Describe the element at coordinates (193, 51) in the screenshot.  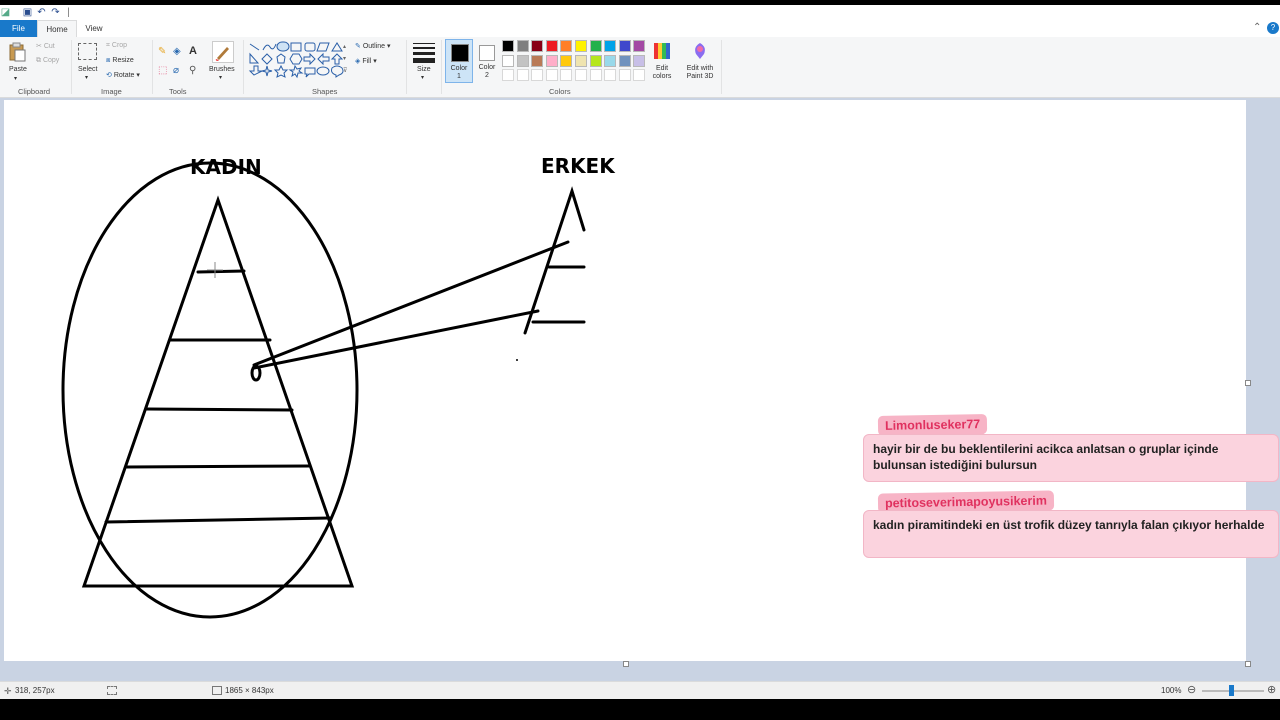
I see `text-tool-icon: A` at that location.